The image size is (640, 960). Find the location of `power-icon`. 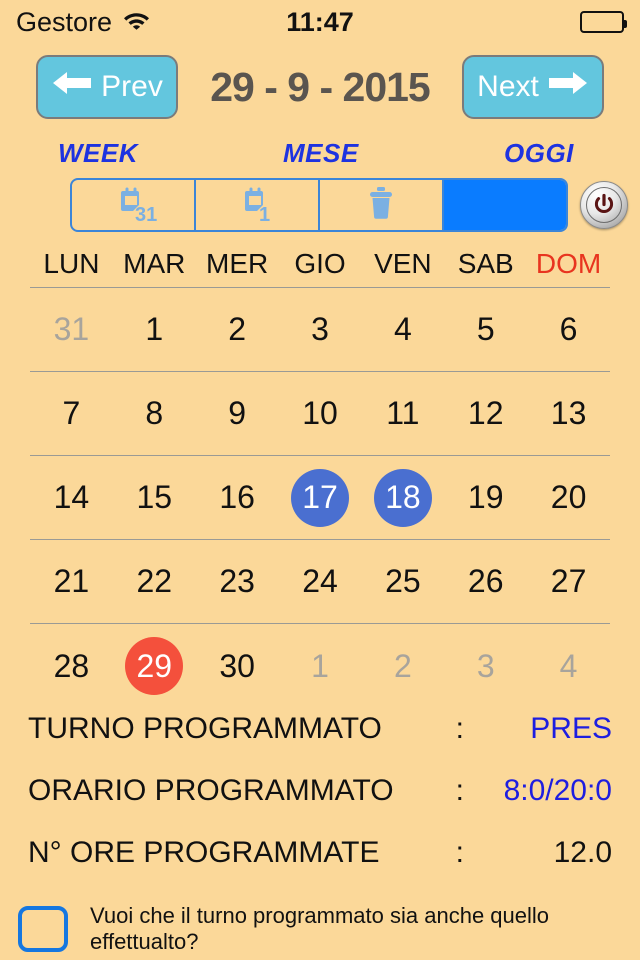

power-icon is located at coordinates (604, 205).